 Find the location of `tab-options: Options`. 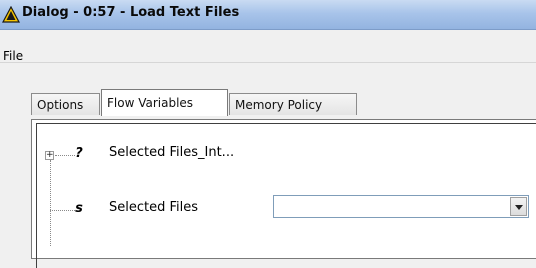

tab-options: Options is located at coordinates (65, 104).